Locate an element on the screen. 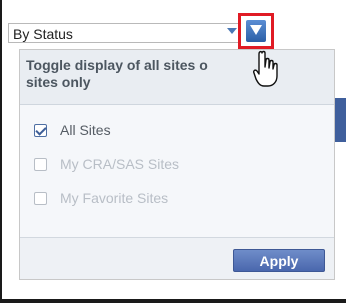  tooltip-line-2: sites only is located at coordinates (58, 82).